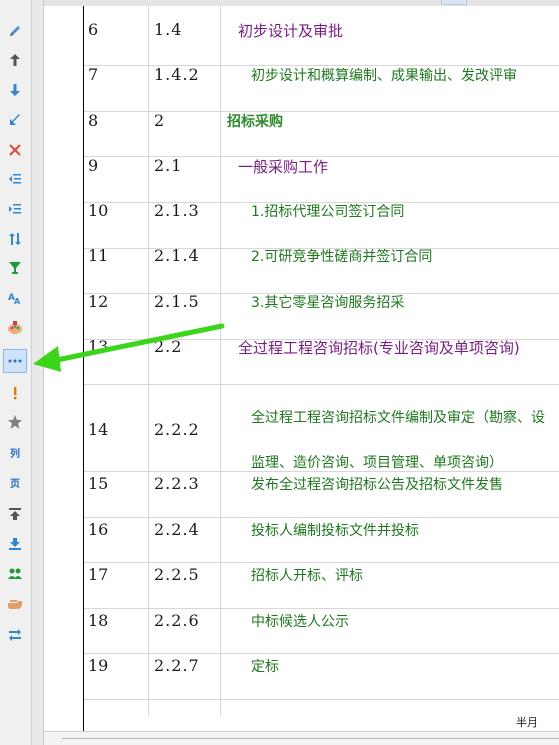  What do you see at coordinates (15, 120) in the screenshot?
I see `indent-arrow-icon` at bounding box center [15, 120].